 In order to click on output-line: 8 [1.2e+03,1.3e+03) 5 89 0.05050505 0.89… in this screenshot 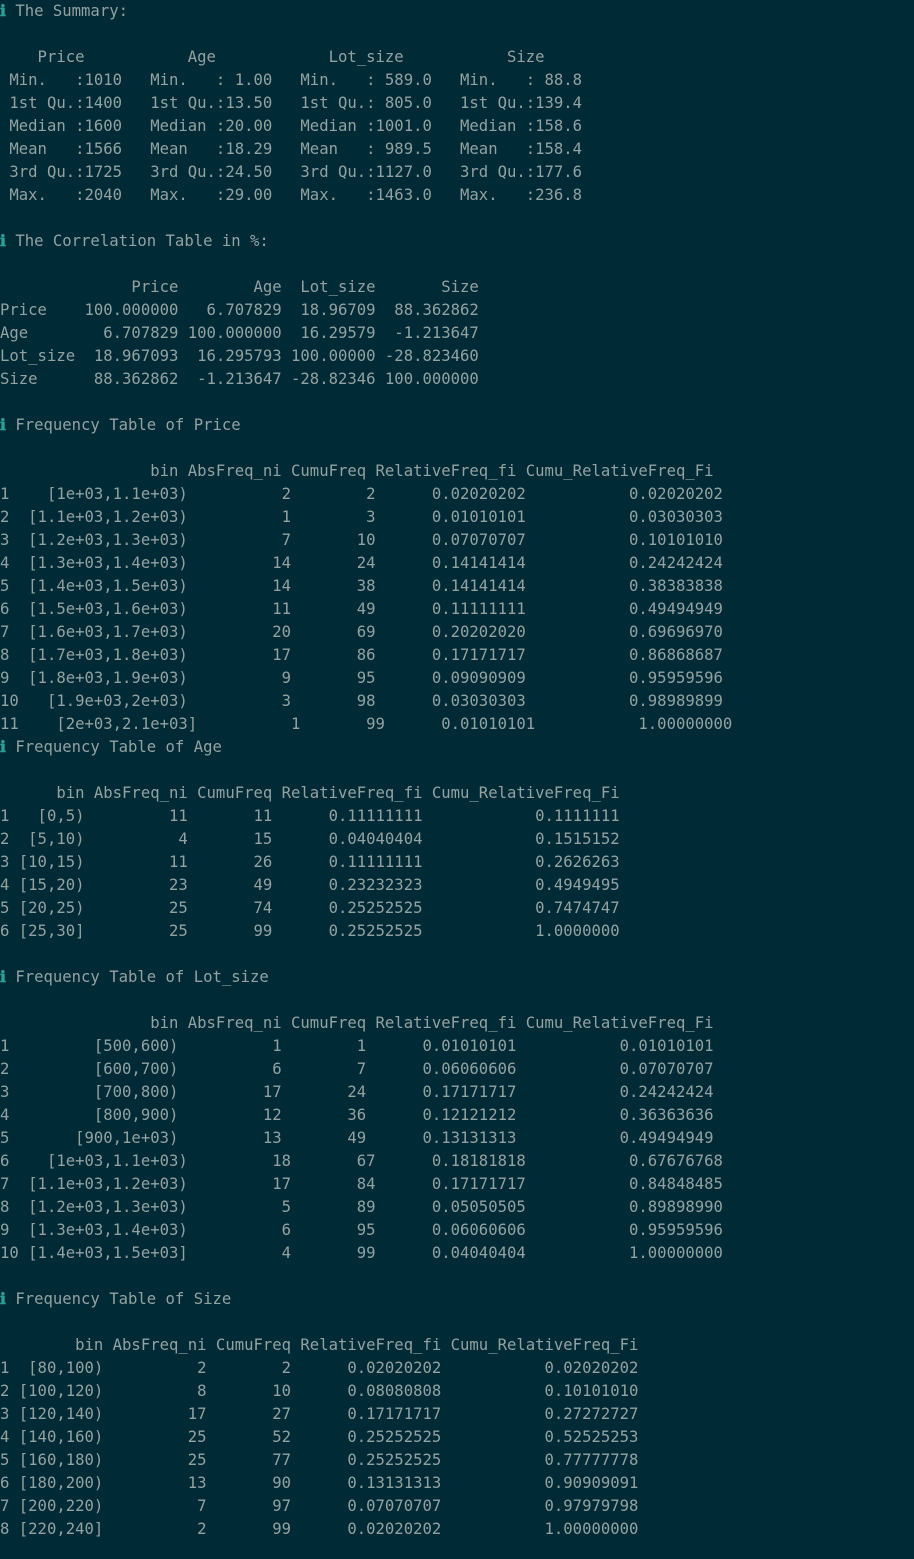, I will do `click(361, 1207)`.